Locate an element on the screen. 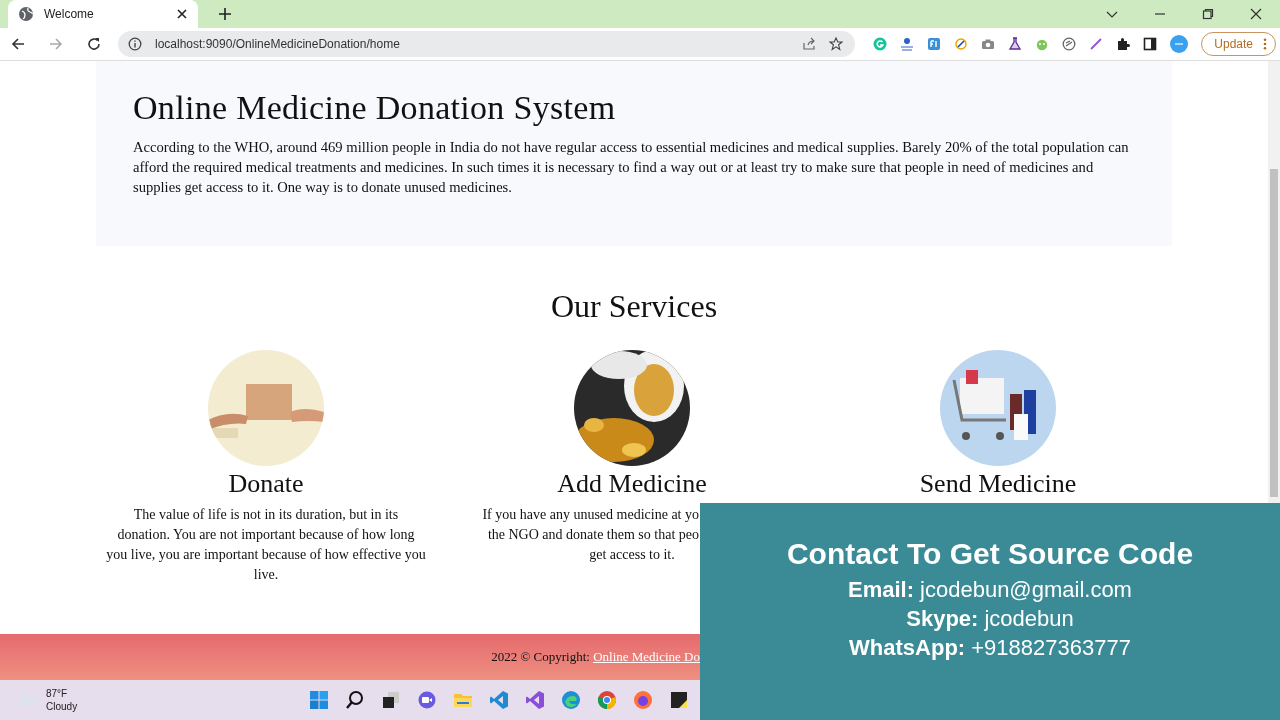  globe-icon is located at coordinates (26, 14).